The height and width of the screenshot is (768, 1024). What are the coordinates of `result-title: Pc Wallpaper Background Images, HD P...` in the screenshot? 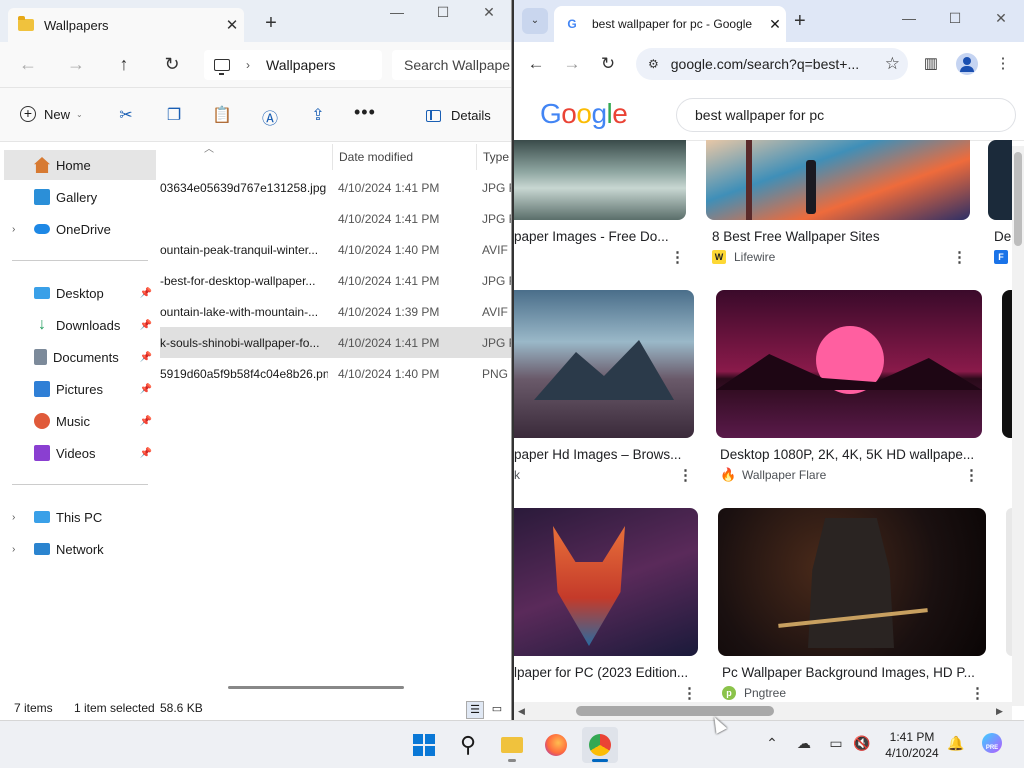 It's located at (854, 672).